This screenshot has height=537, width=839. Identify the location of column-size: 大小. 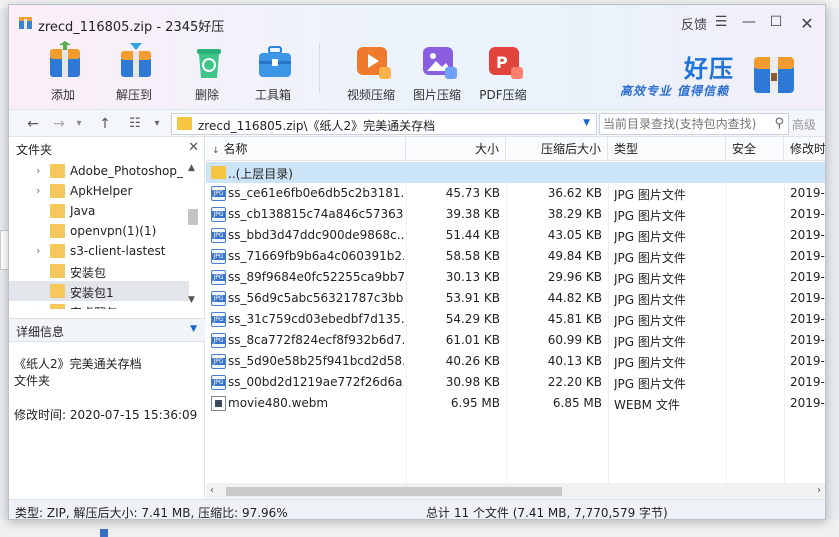
(456, 149).